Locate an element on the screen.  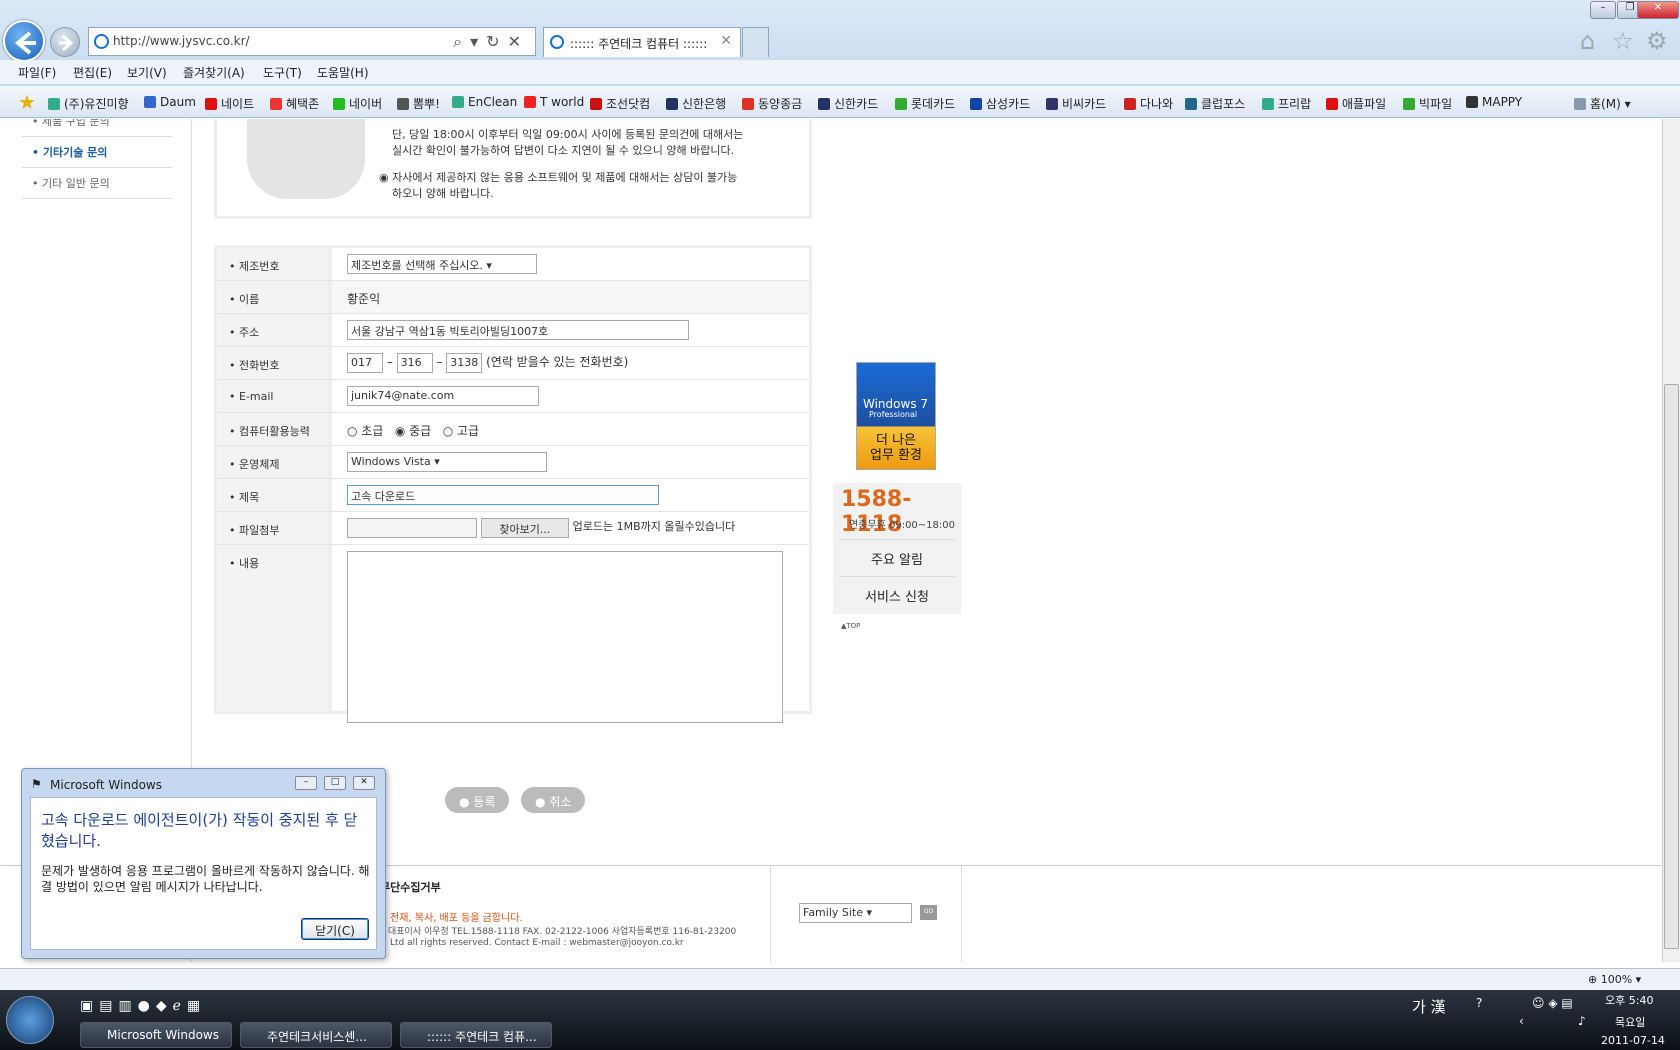
phone-note: (연락 받을수 있는 전화번호) is located at coordinates (557, 362).